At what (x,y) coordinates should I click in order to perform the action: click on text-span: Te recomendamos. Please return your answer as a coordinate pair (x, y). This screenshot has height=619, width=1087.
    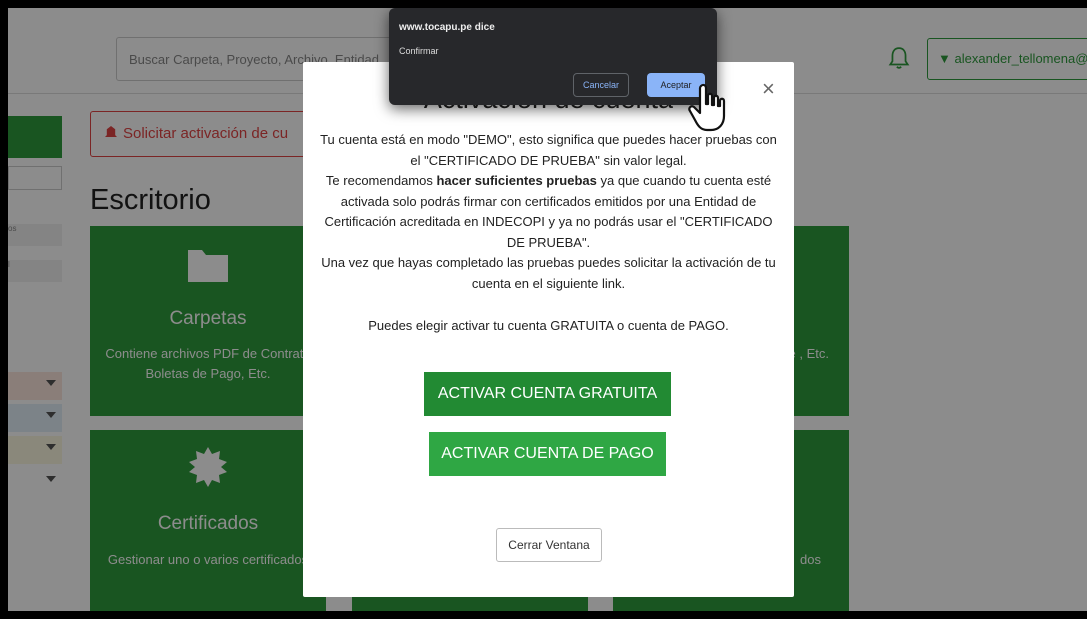
    Looking at the image, I should click on (381, 180).